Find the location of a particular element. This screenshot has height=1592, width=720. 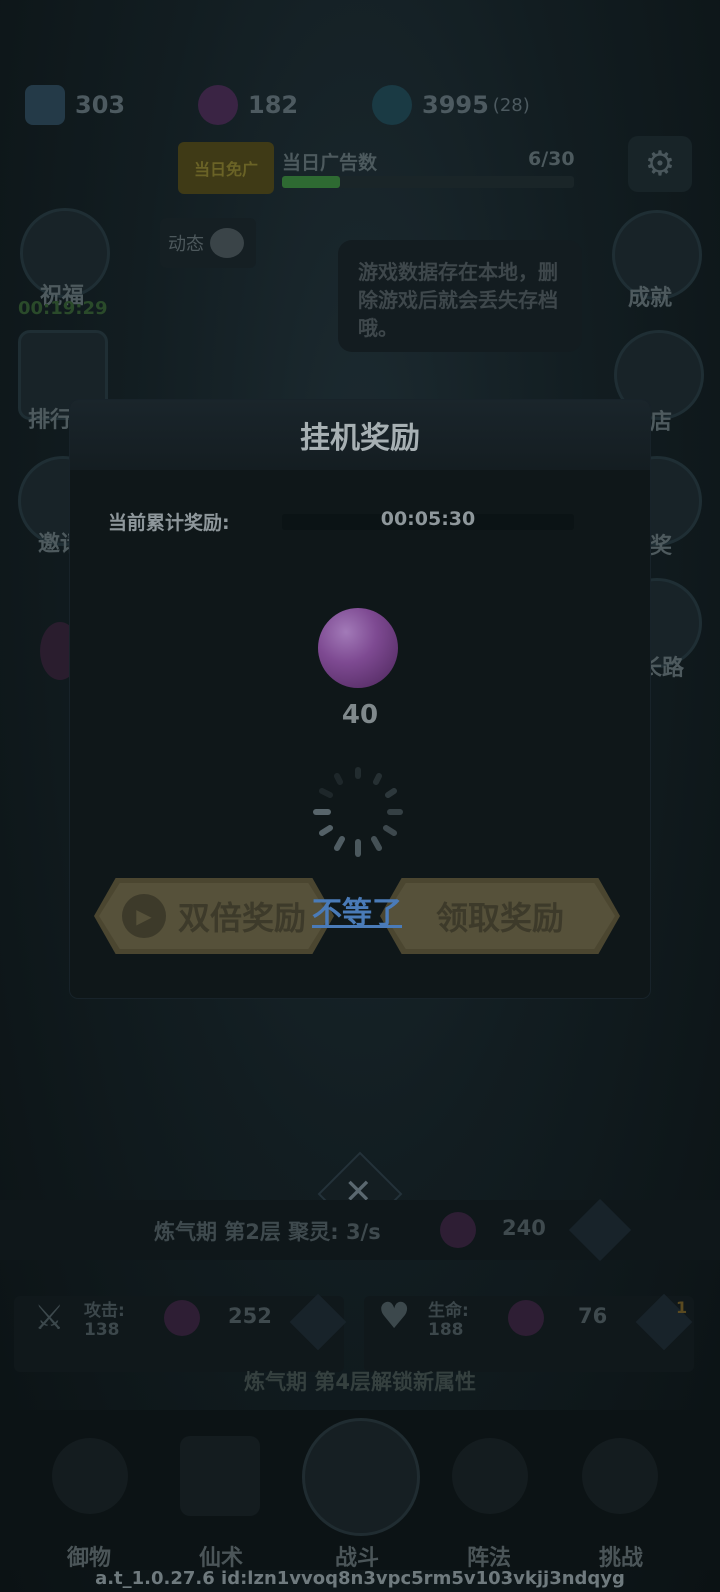

loading-spinner-icon is located at coordinates (358, 812).